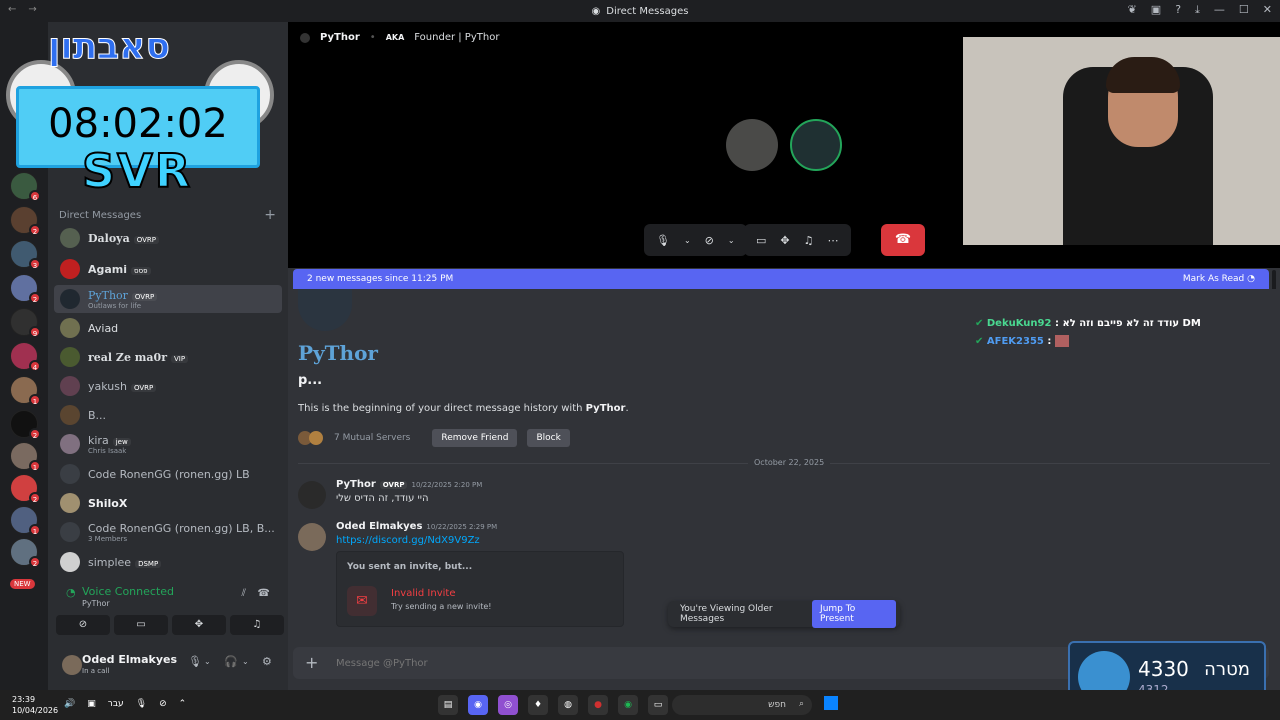 The height and width of the screenshot is (720, 1280). I want to click on remove-friend-button: Remove Friend, so click(475, 438).